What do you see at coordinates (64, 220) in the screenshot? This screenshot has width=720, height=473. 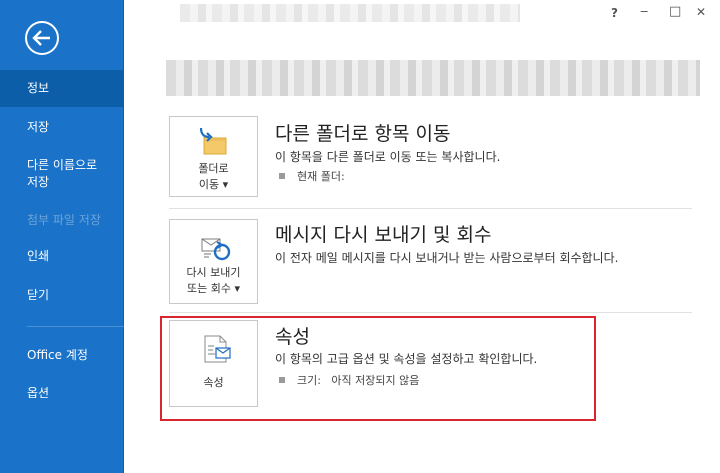 I see `nav-save-attachments: 첨부 파일 저장` at bounding box center [64, 220].